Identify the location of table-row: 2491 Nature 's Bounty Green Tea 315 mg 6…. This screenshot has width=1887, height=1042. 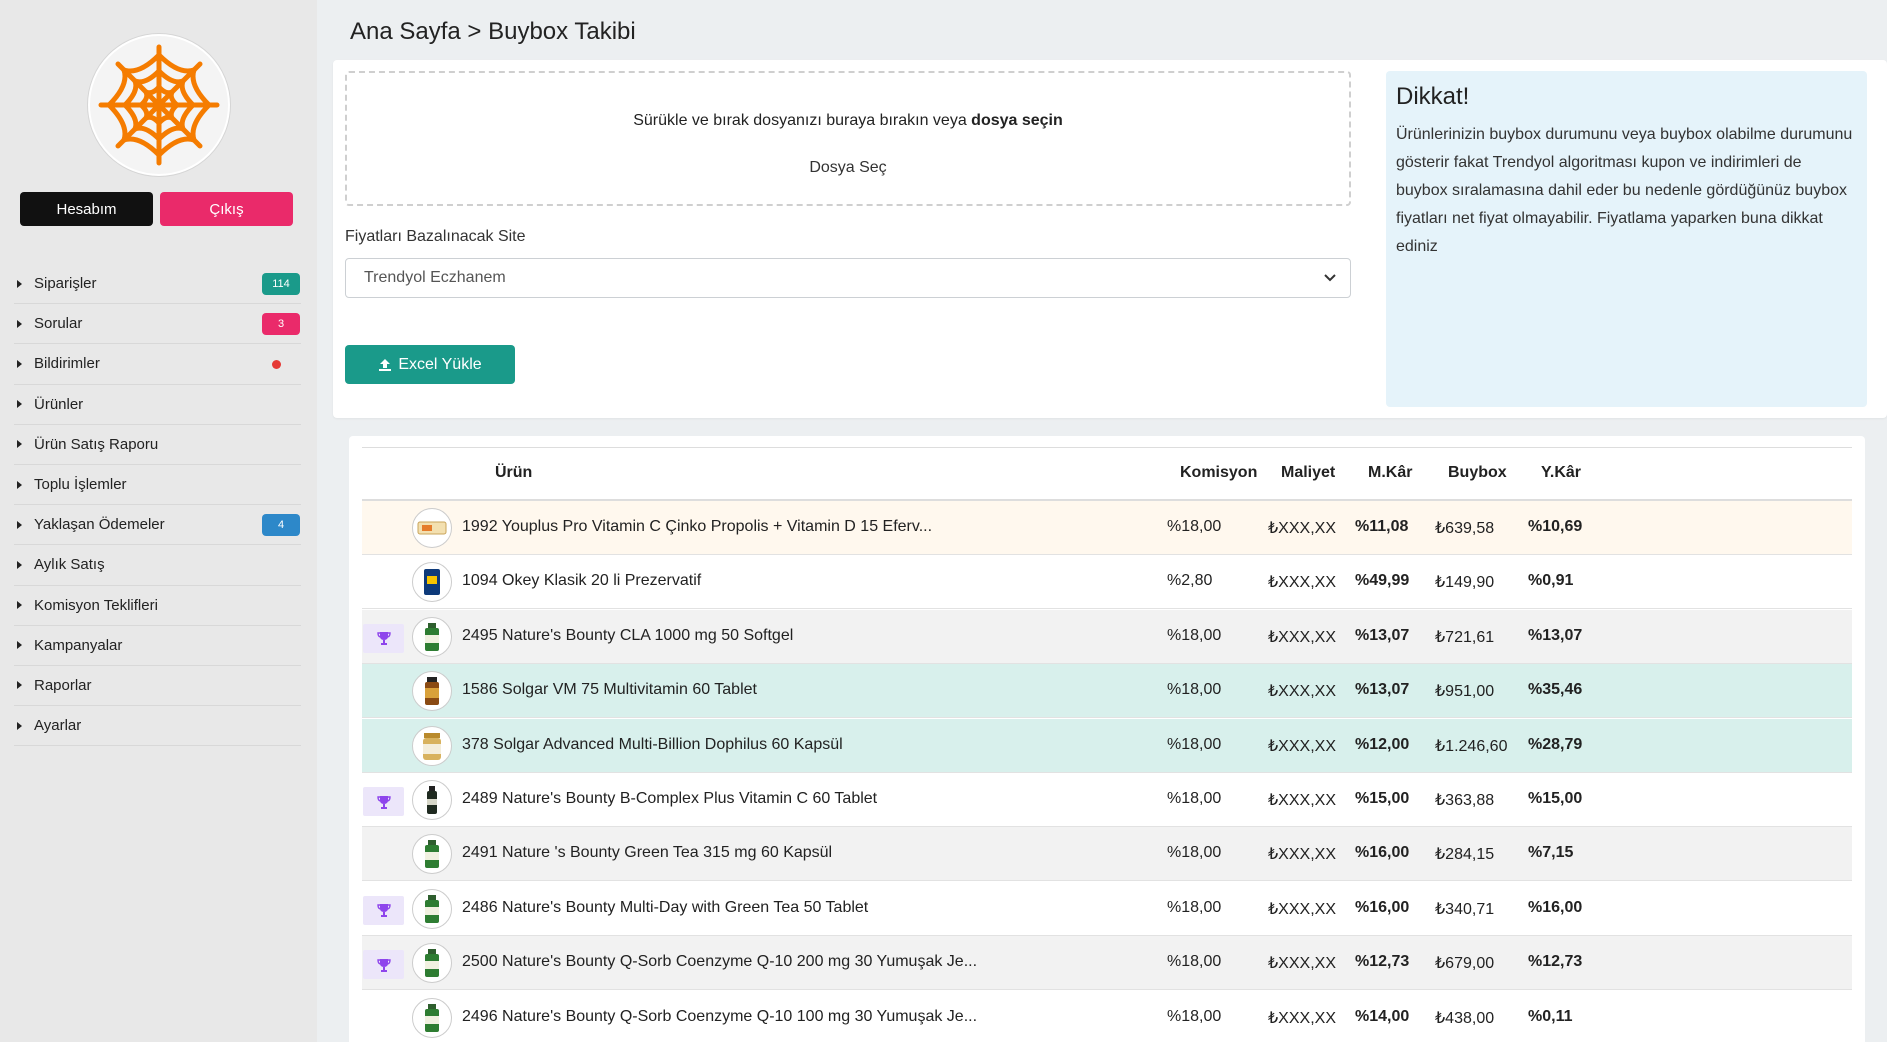
(1107, 854).